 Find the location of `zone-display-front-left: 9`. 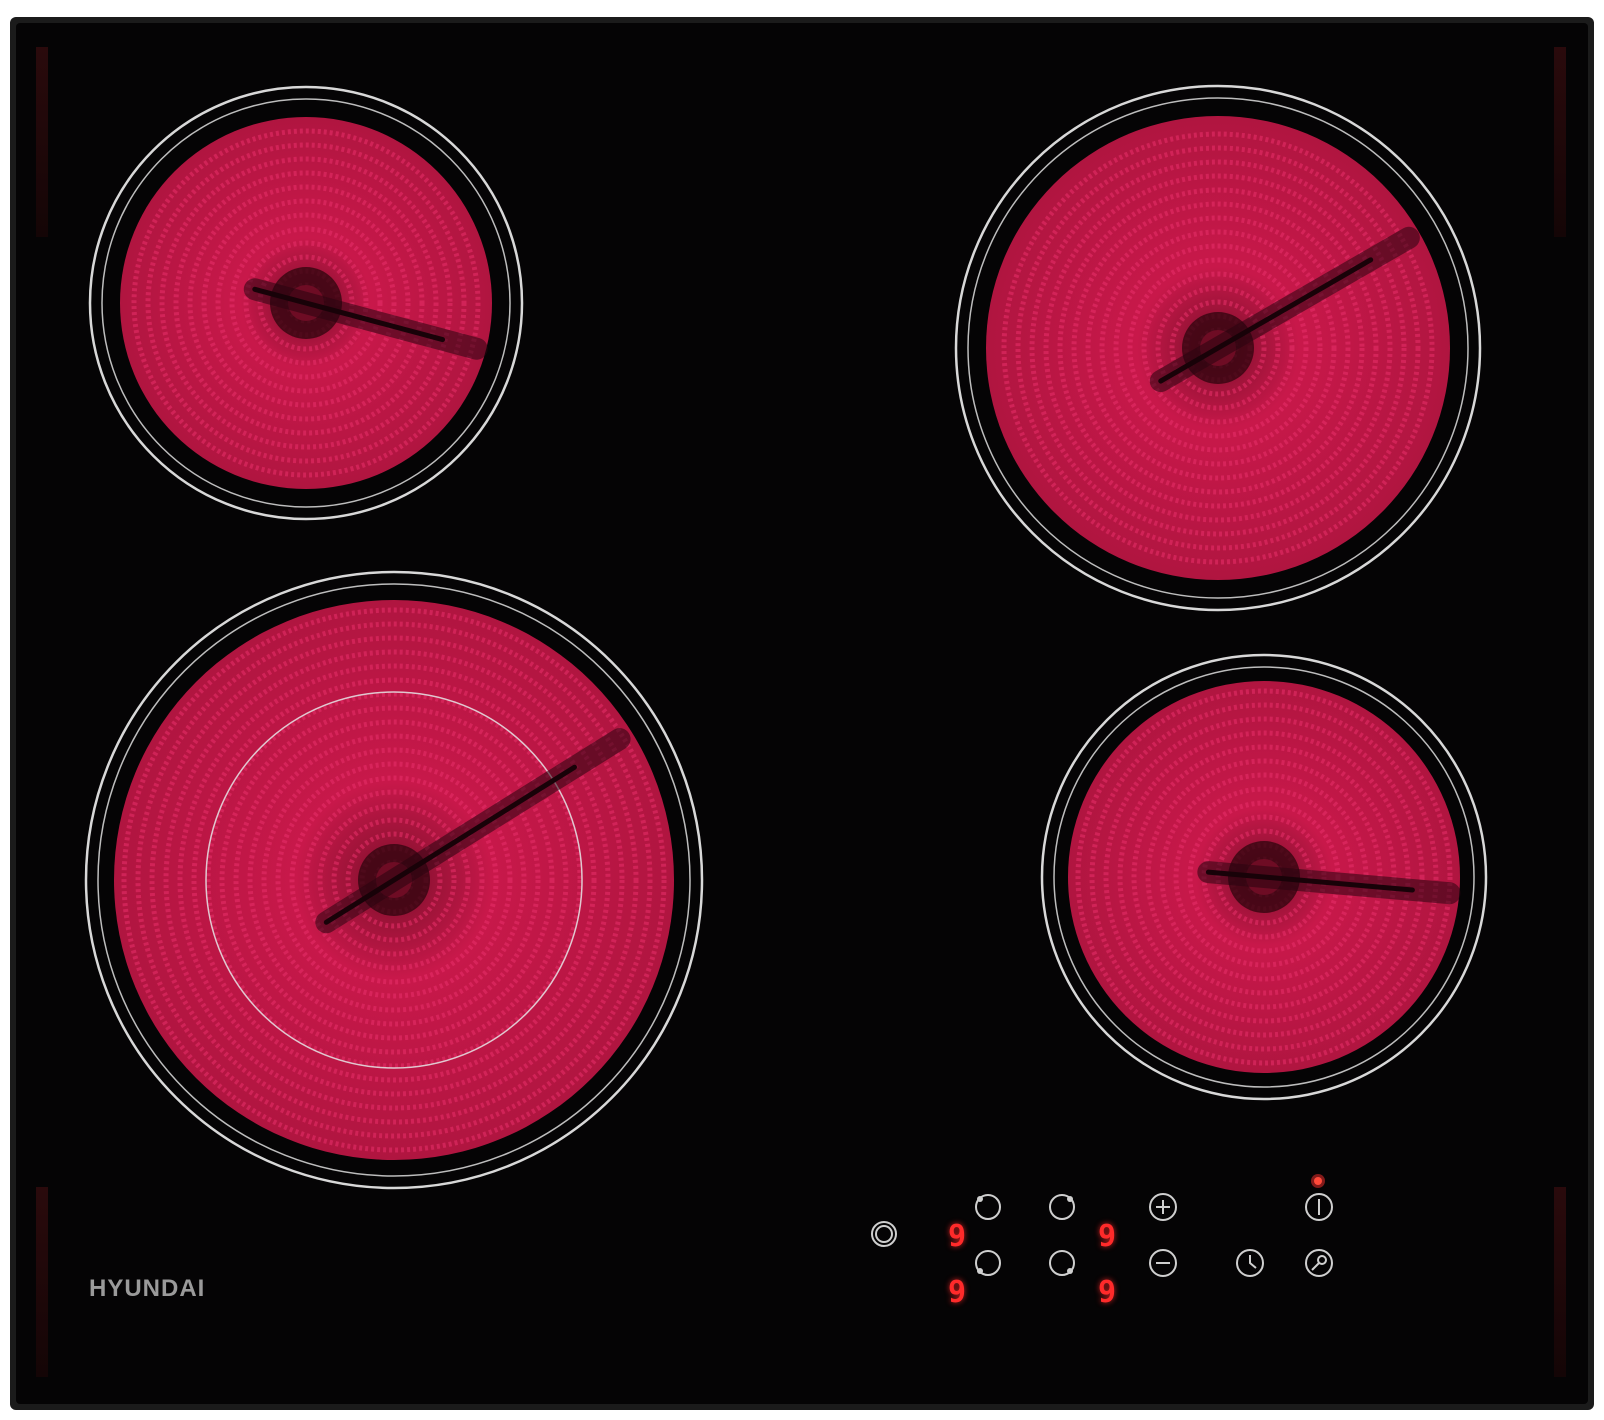

zone-display-front-left: 9 is located at coordinates (957, 1292).